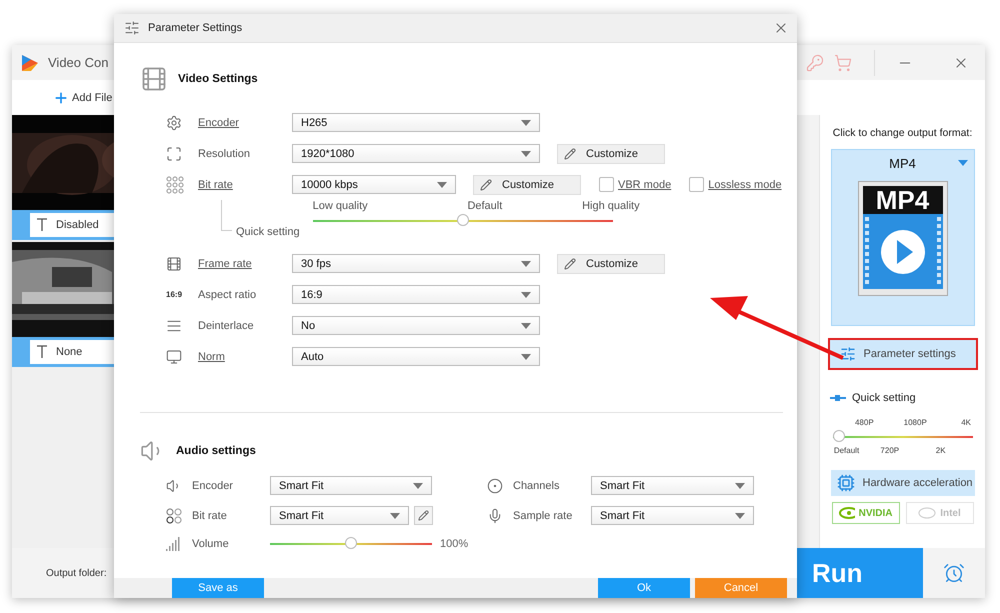 Image resolution: width=1000 pixels, height=613 pixels. Describe the element at coordinates (536, 486) in the screenshot. I see `setting-label: Channels` at that location.